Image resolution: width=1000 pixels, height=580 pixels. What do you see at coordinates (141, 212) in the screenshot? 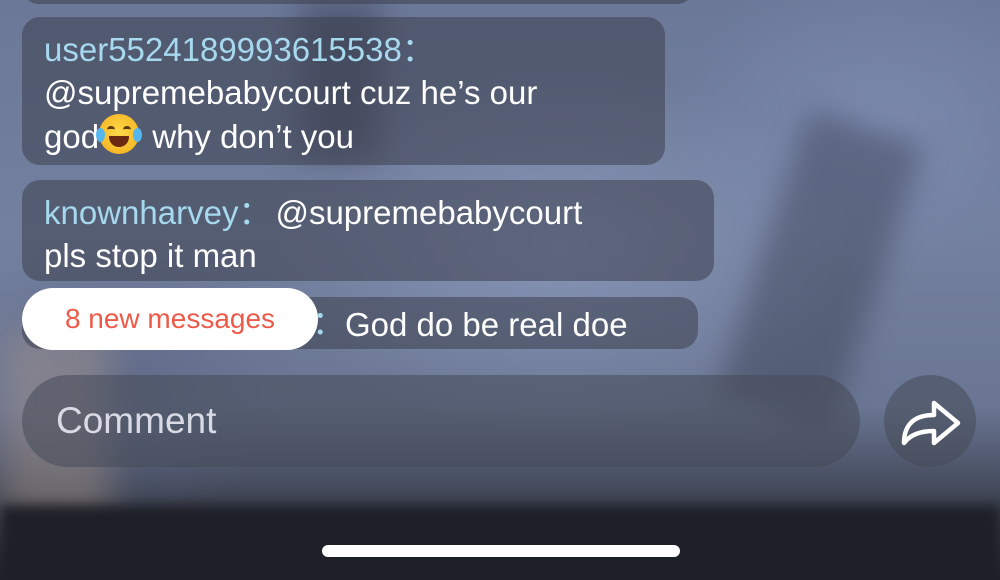
I see `chat-username: knownharvey` at bounding box center [141, 212].